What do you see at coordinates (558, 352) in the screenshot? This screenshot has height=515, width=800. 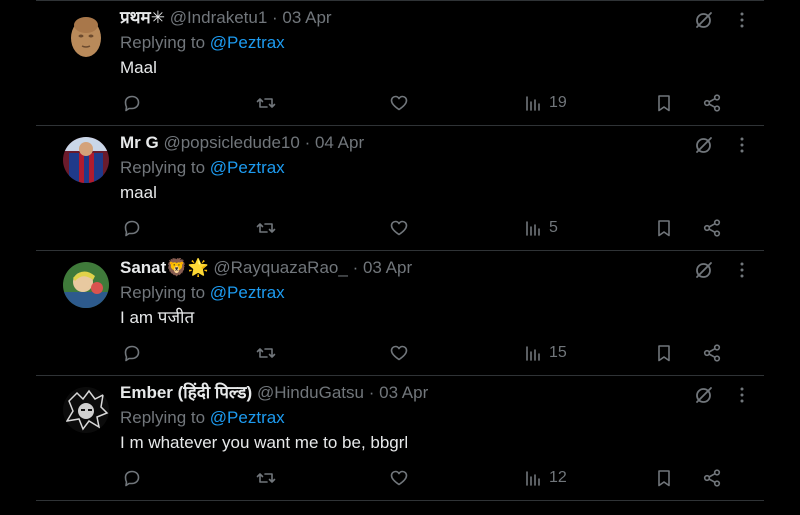 I see `views-count: 15` at bounding box center [558, 352].